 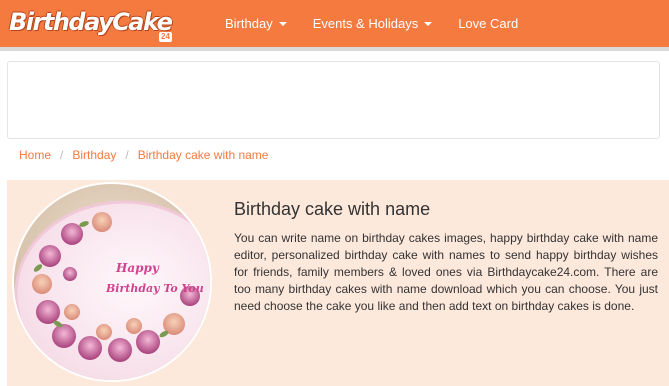 What do you see at coordinates (334, 49) in the screenshot?
I see `navbar-divider` at bounding box center [334, 49].